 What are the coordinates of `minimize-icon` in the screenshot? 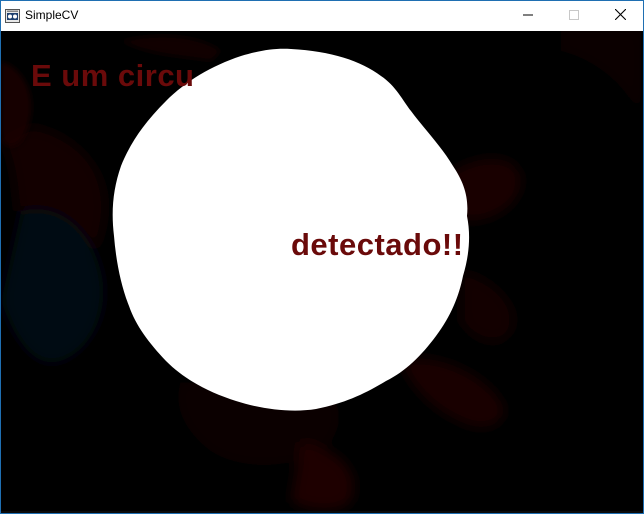 It's located at (528, 16).